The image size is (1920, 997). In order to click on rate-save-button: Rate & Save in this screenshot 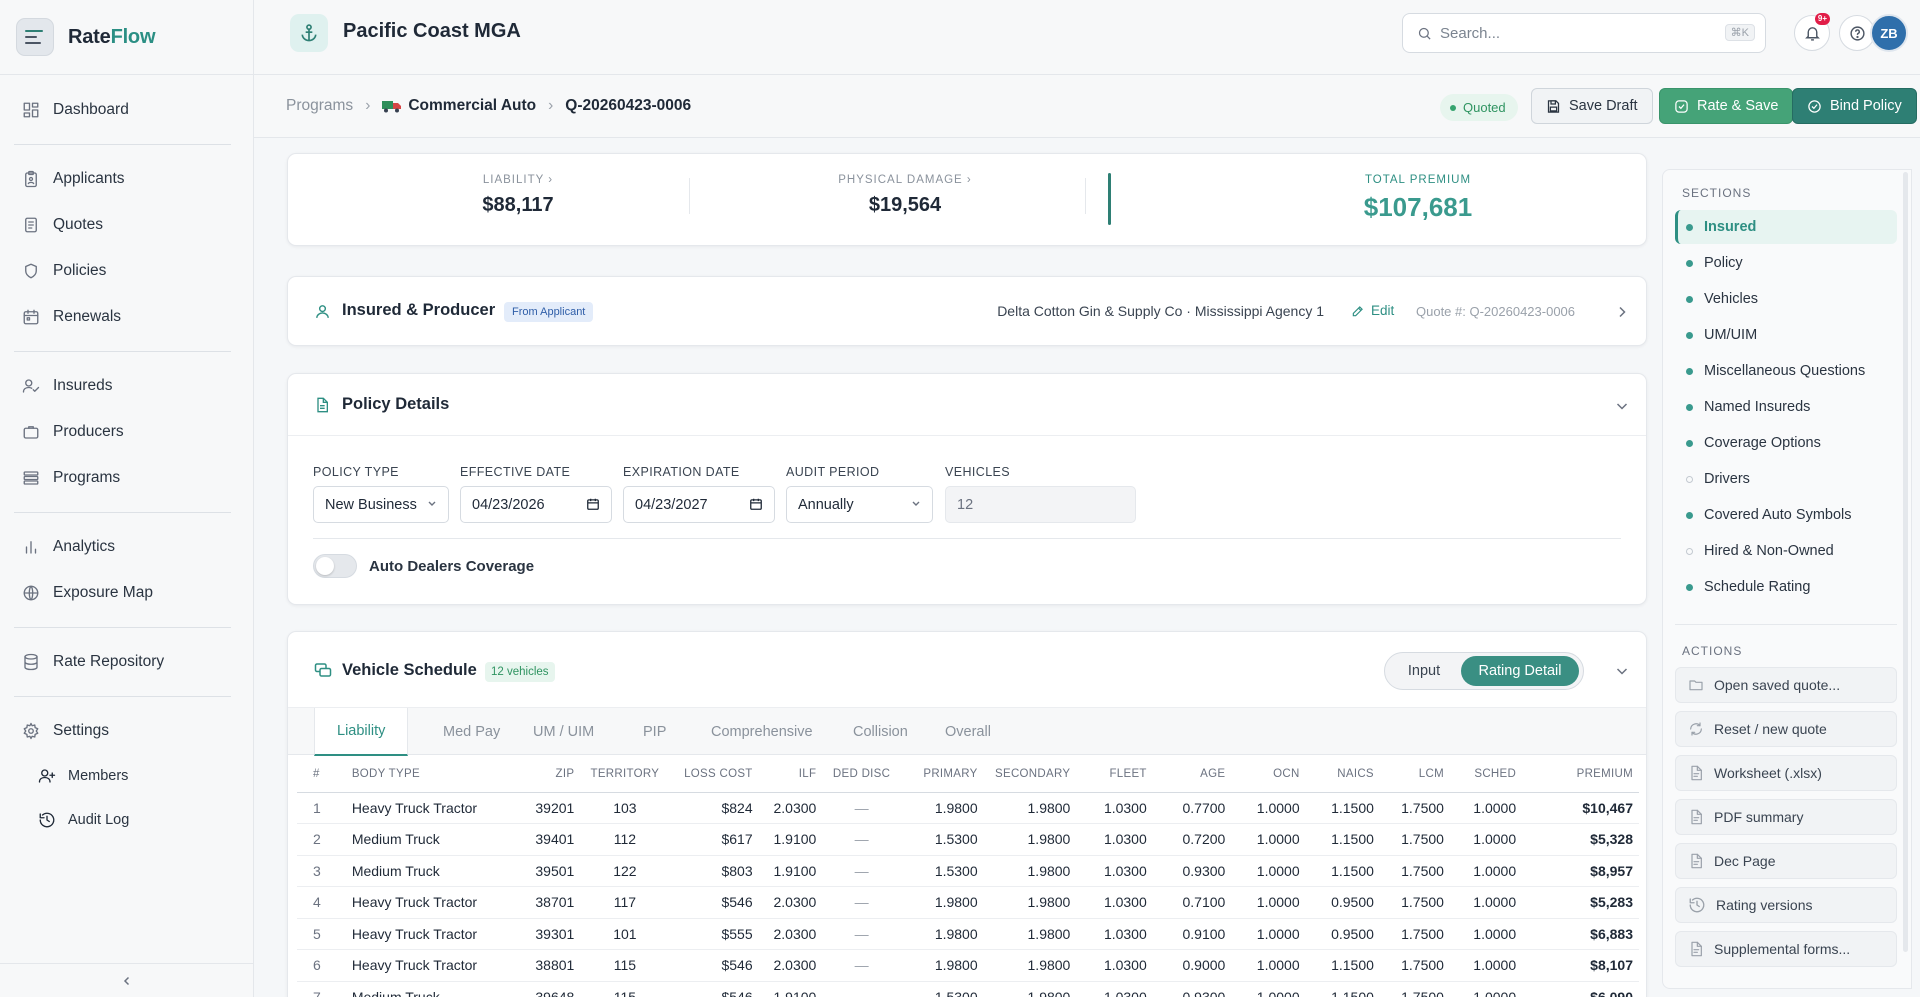, I will do `click(1726, 106)`.